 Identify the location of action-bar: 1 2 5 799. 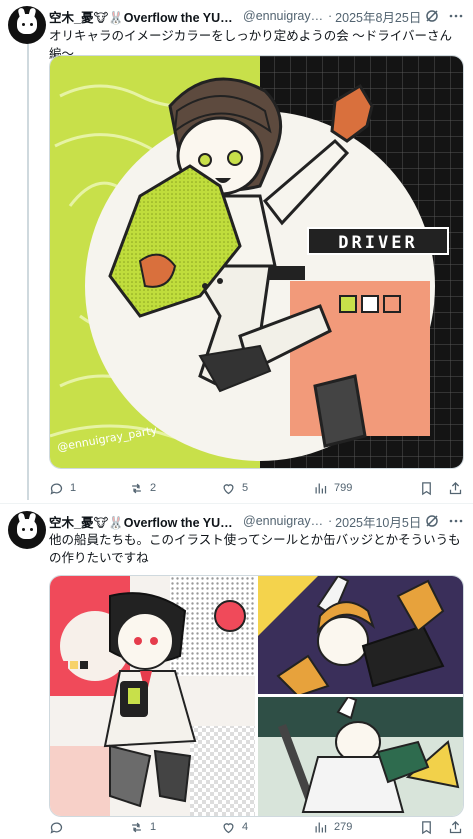
(256, 488).